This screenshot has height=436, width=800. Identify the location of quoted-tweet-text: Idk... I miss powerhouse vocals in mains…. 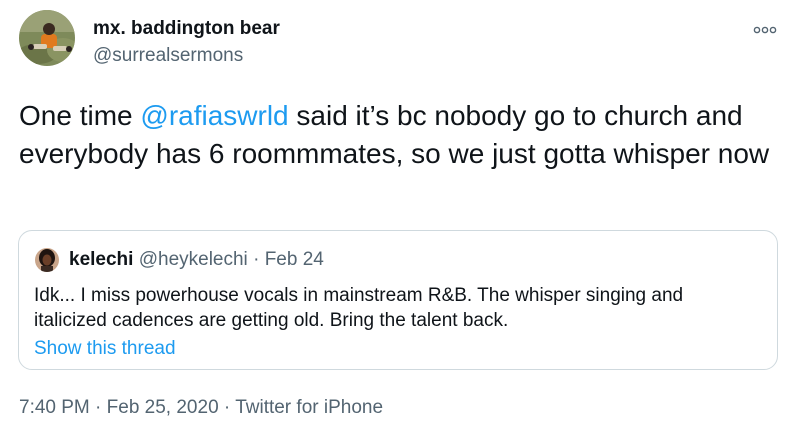
(359, 308).